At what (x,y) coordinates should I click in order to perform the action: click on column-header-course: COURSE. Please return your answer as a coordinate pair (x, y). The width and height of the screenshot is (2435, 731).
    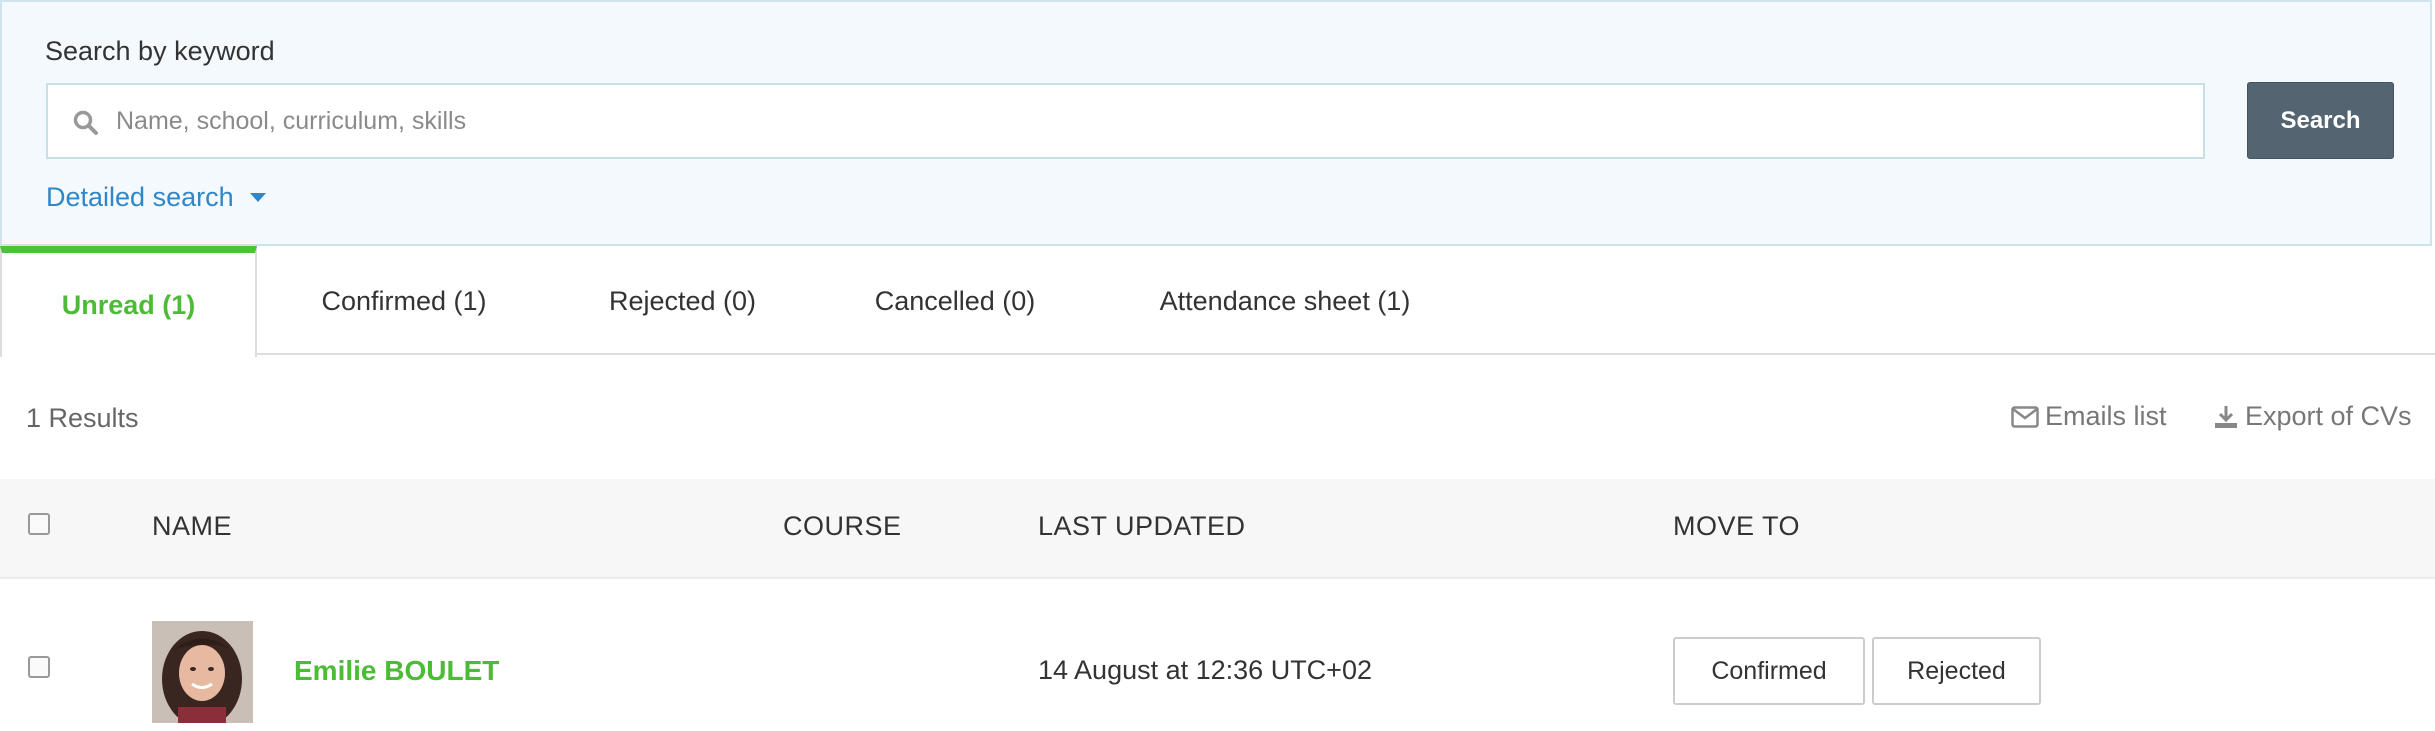
    Looking at the image, I should click on (842, 526).